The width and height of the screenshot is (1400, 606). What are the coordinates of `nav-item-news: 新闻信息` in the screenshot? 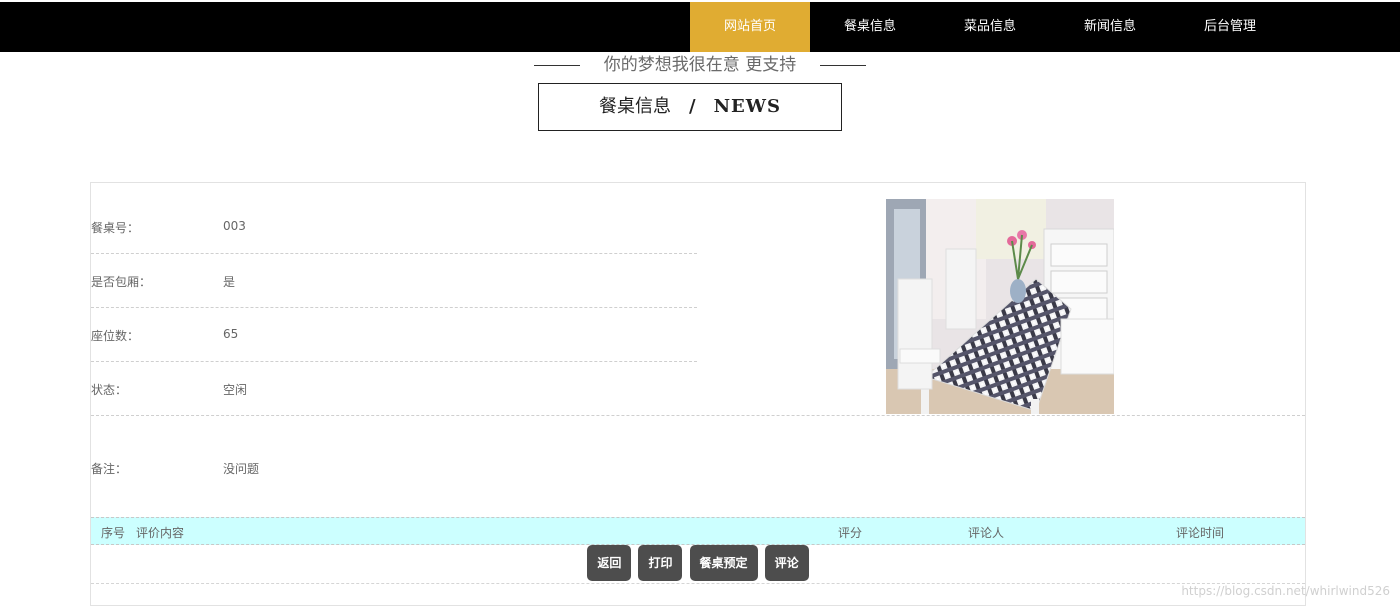 It's located at (1110, 27).